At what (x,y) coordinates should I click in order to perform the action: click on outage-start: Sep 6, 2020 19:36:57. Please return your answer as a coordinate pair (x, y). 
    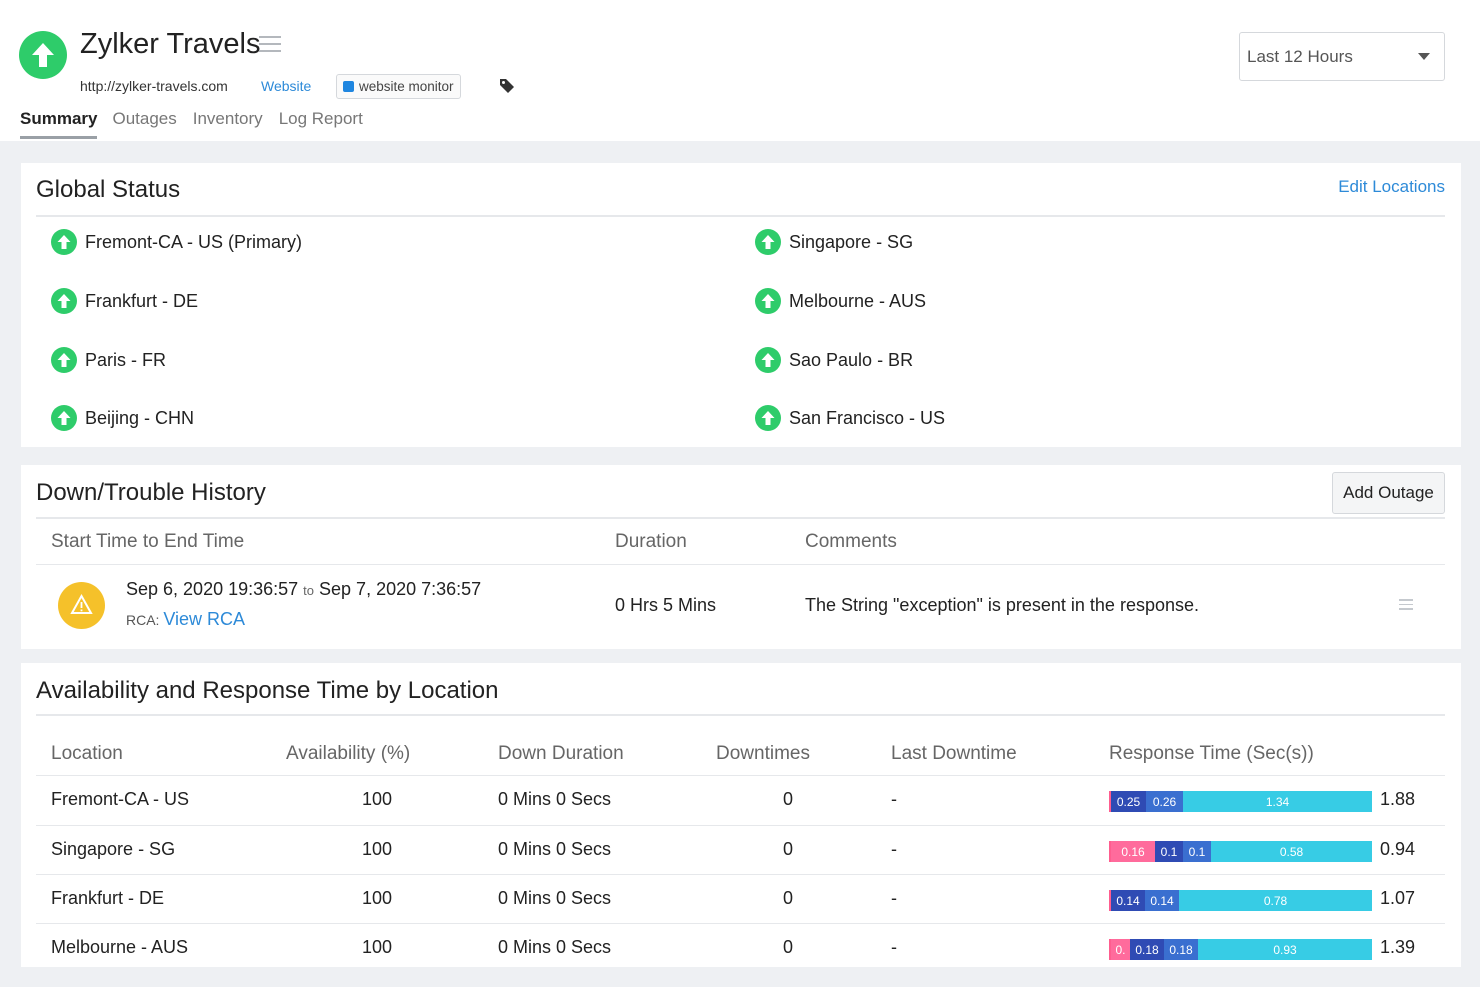
    Looking at the image, I should click on (212, 589).